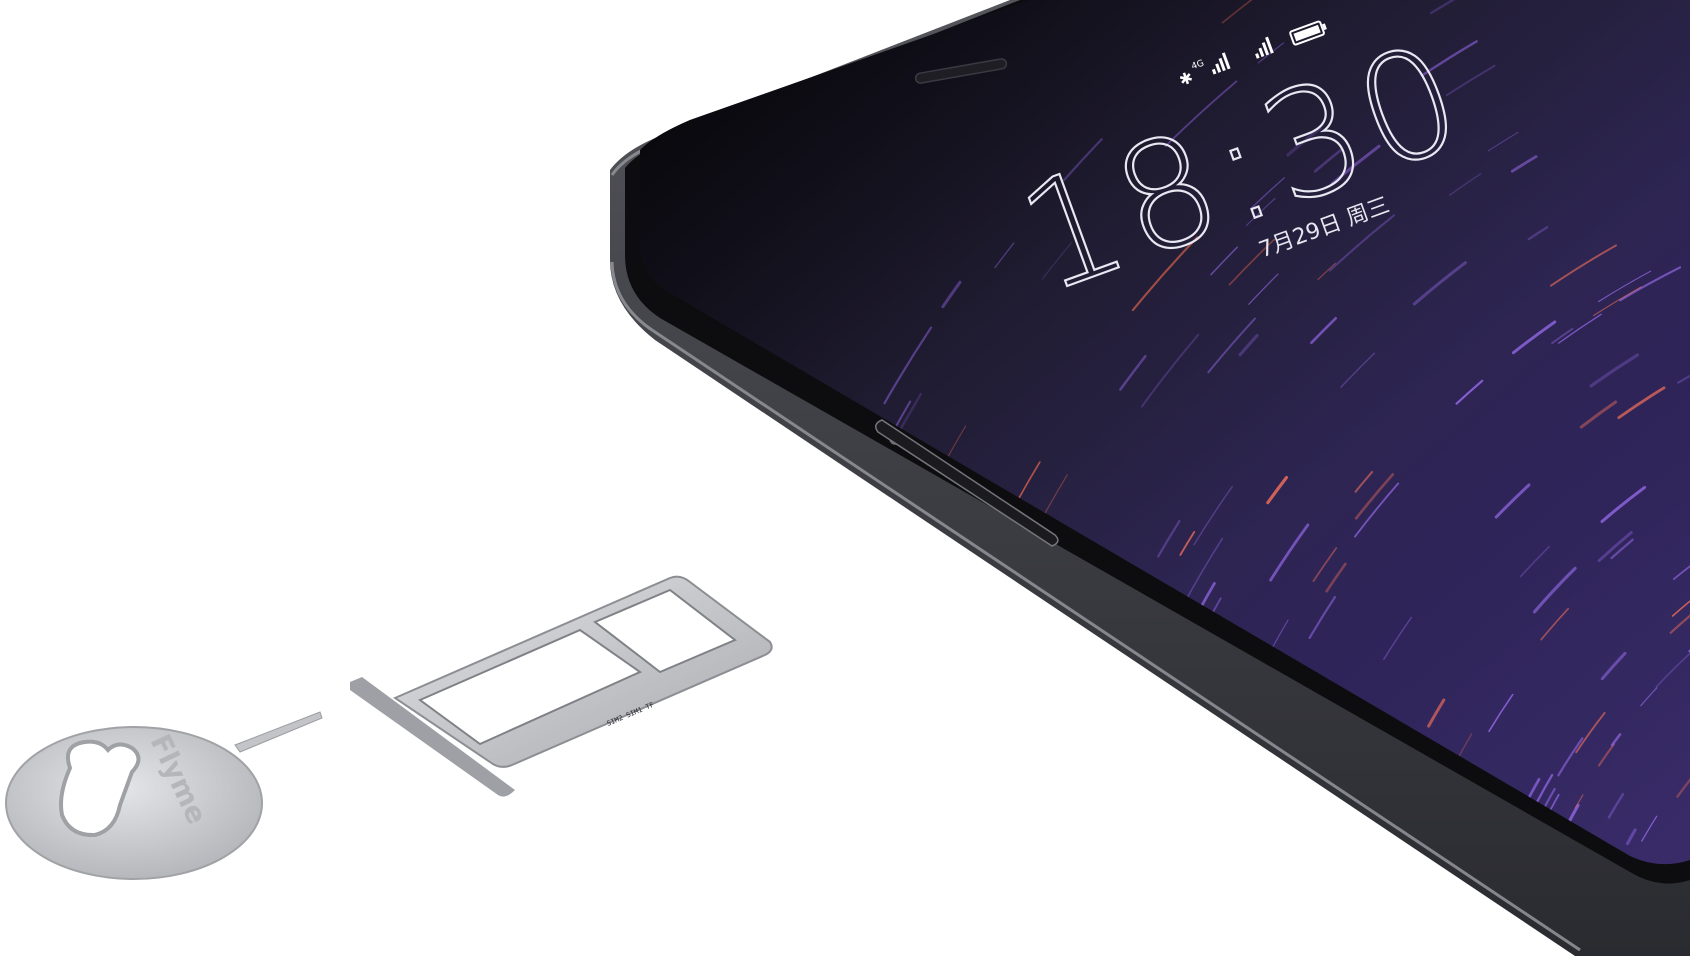  Describe the element at coordinates (561, 686) in the screenshot. I see `sim-tray: SIM2 SIM1 TF` at that location.